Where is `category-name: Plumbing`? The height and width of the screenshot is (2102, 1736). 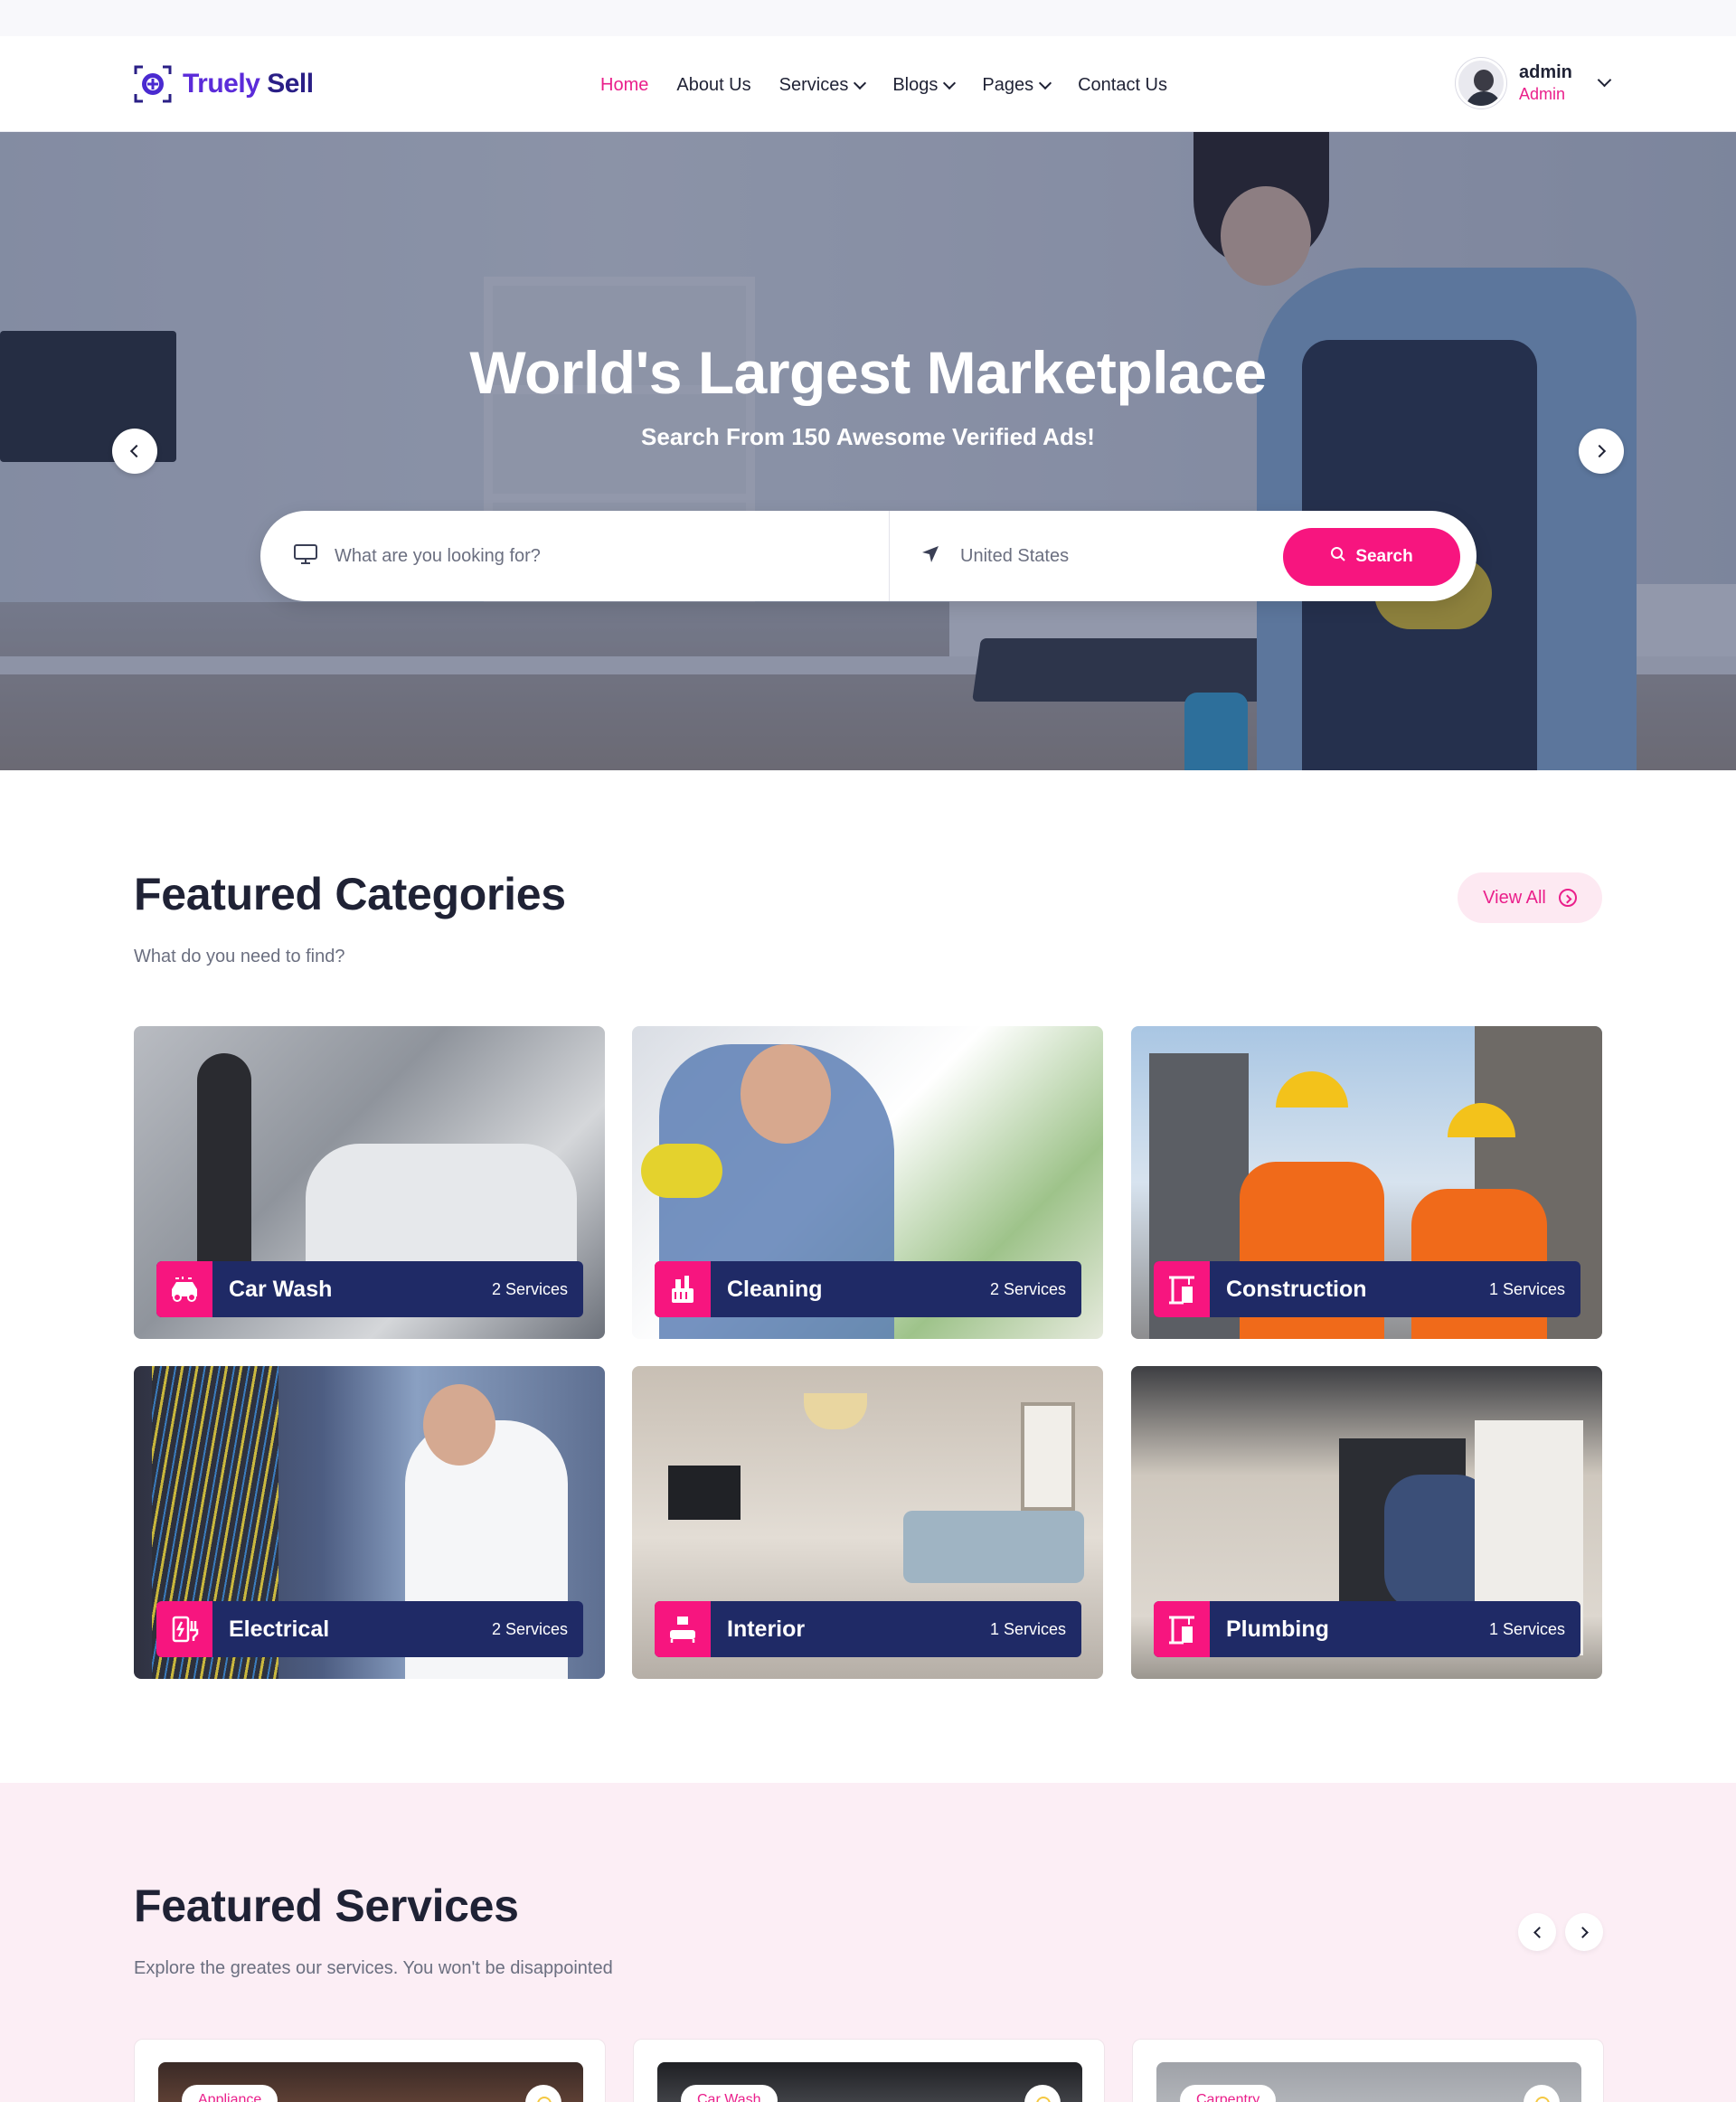
category-name: Plumbing is located at coordinates (1277, 1629).